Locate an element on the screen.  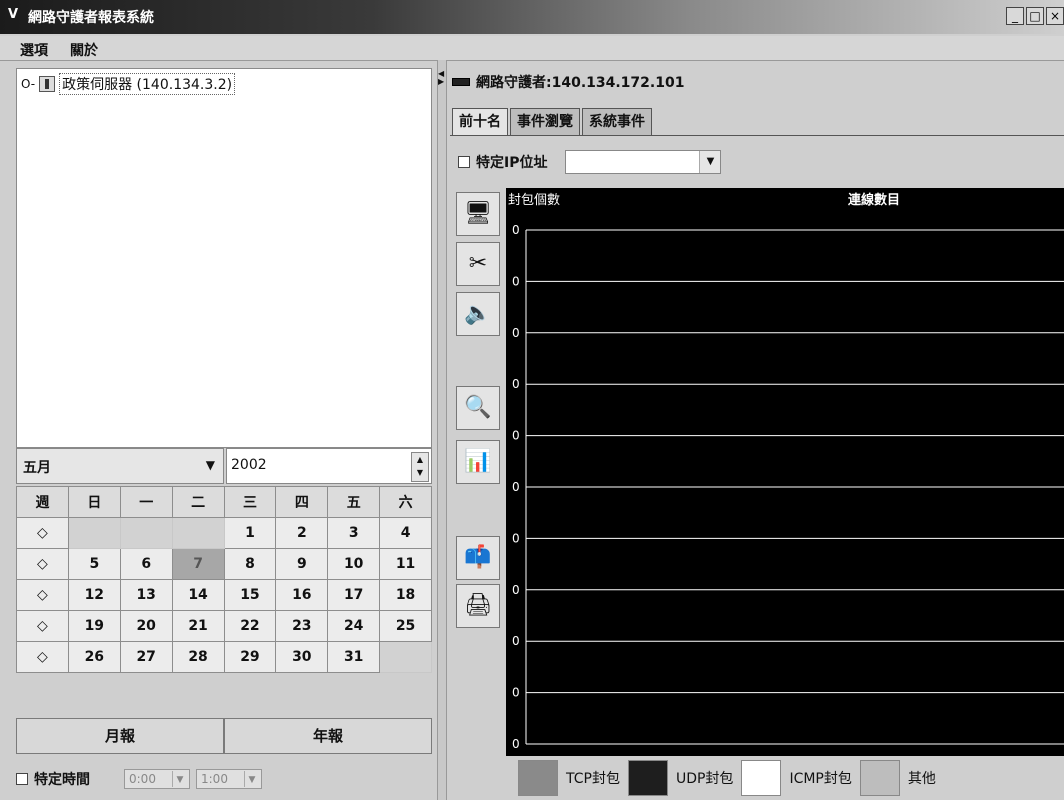
legend-swatch-other is located at coordinates (879, 778).